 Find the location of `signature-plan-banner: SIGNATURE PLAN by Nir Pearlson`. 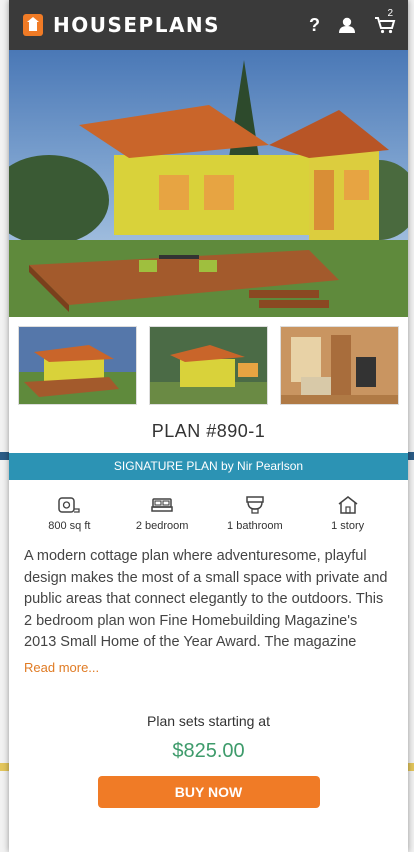

signature-plan-banner: SIGNATURE PLAN by Nir Pearlson is located at coordinates (208, 466).